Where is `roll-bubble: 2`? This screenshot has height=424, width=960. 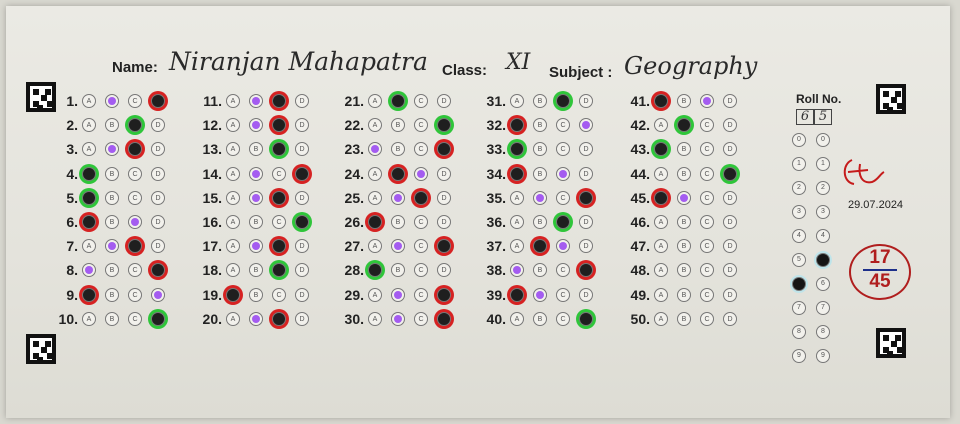 roll-bubble: 2 is located at coordinates (799, 188).